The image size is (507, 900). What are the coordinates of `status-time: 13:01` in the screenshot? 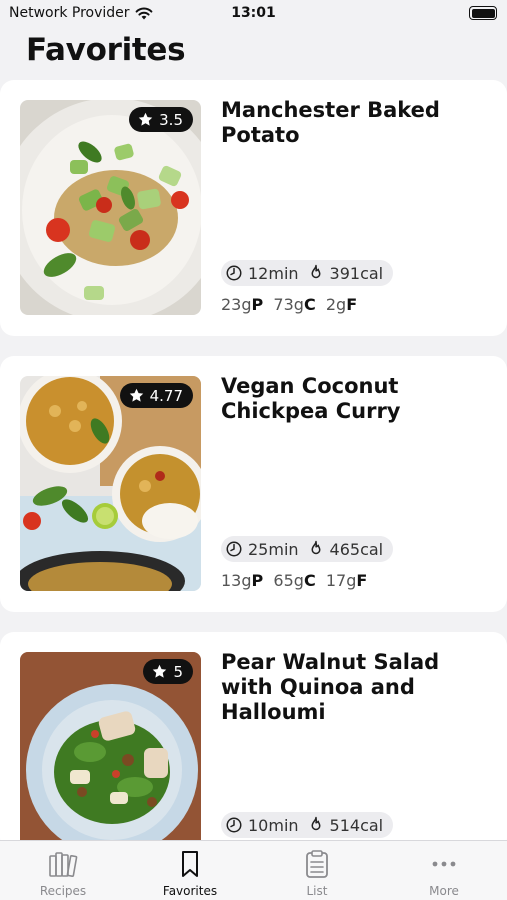 It's located at (253, 13).